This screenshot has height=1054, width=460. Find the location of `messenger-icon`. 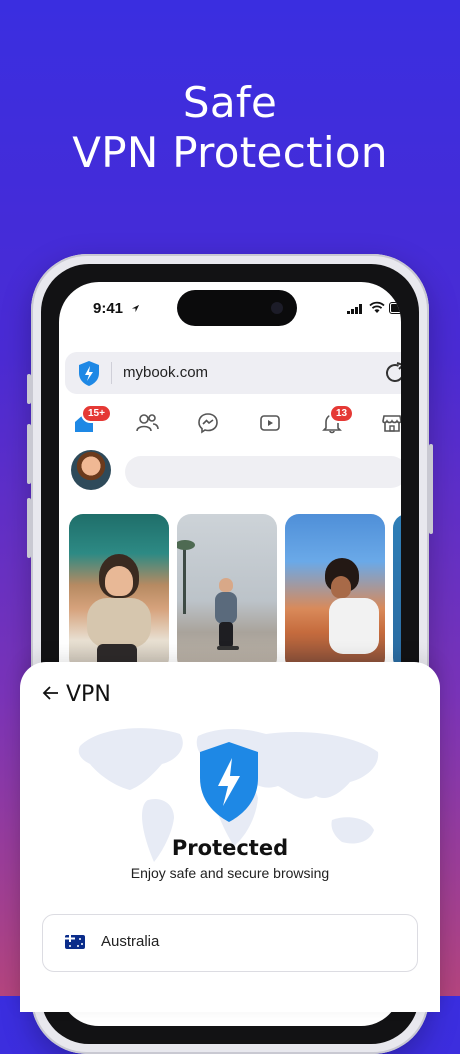

messenger-icon is located at coordinates (208, 423).